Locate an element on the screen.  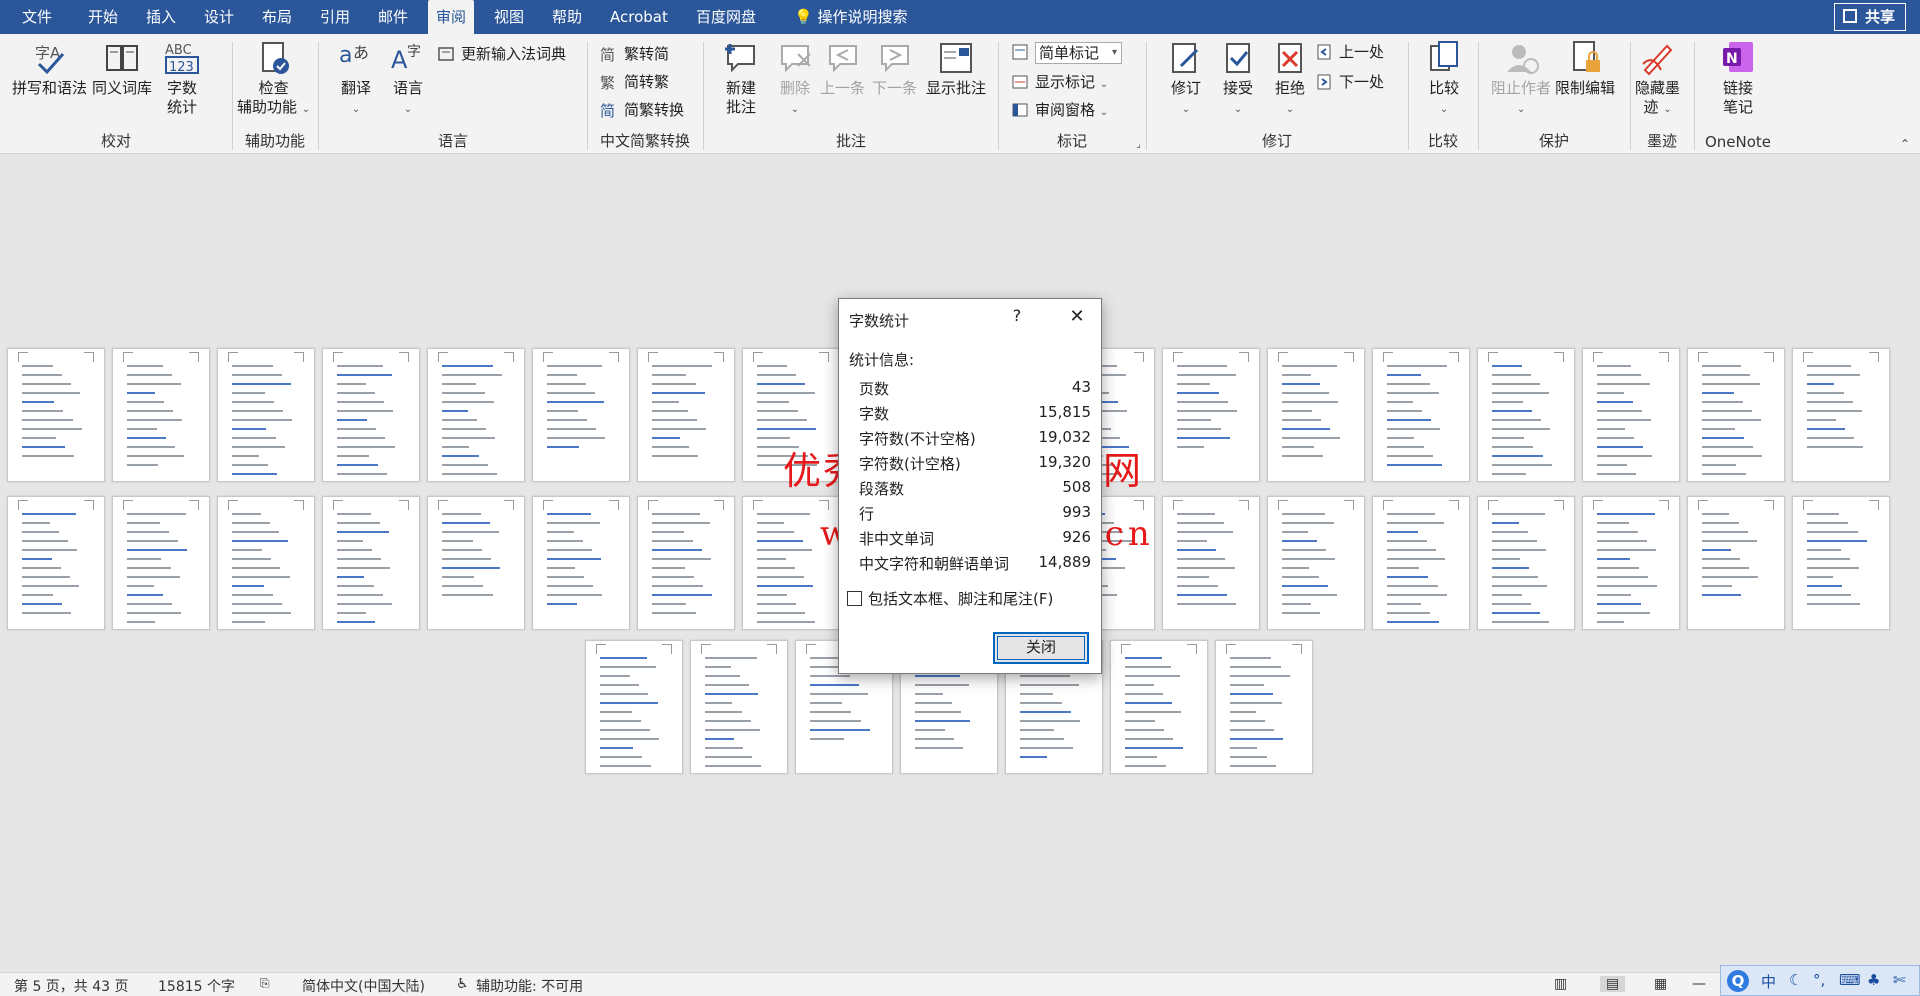
help-icon: ? is located at coordinates (1017, 315).